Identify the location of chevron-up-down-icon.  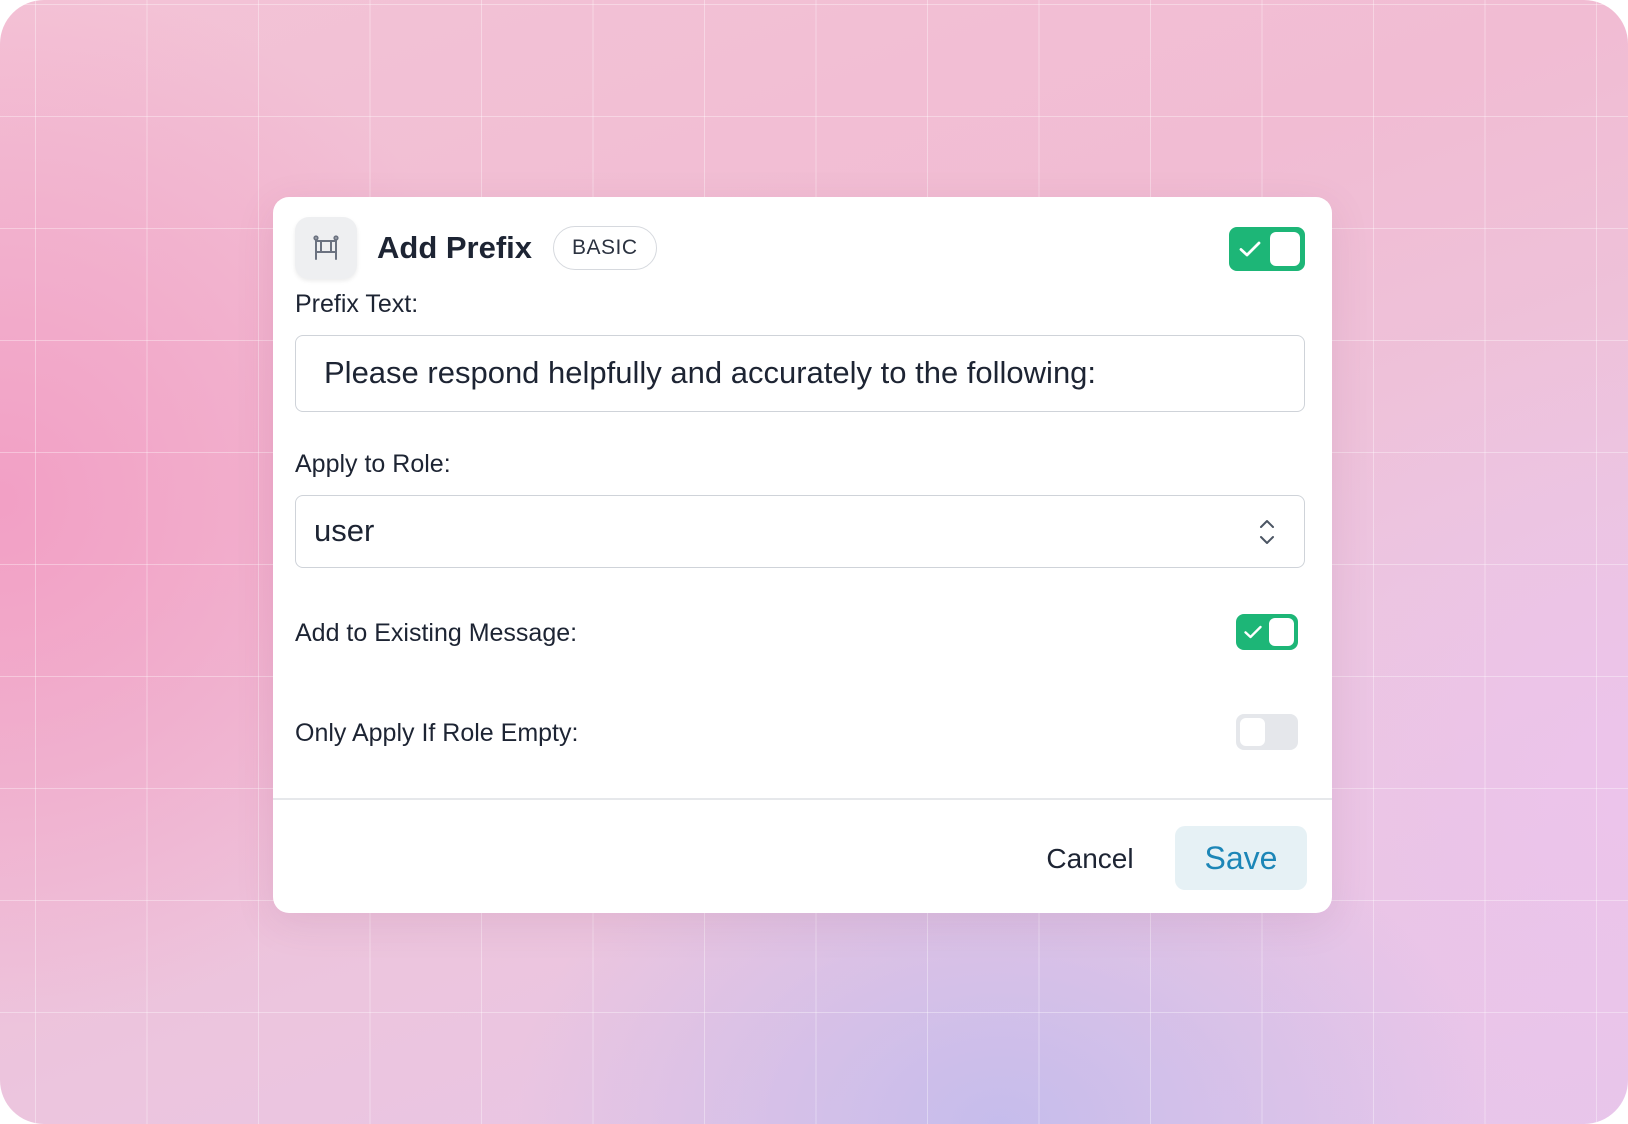
(1267, 532).